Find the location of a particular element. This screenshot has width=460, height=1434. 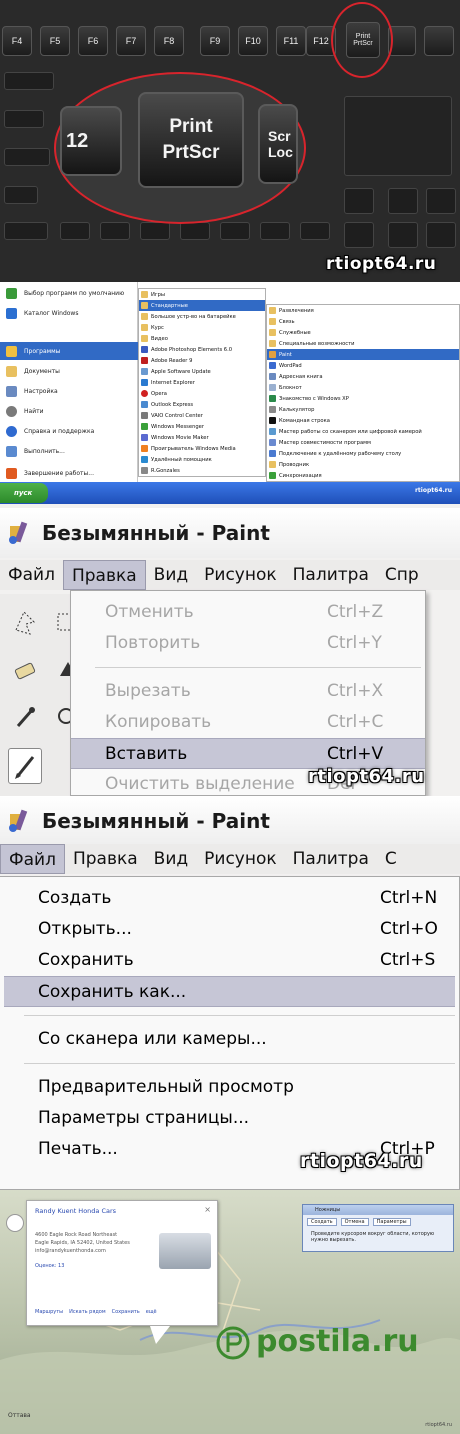

programs-item: Apple Software Update is located at coordinates (202, 371).